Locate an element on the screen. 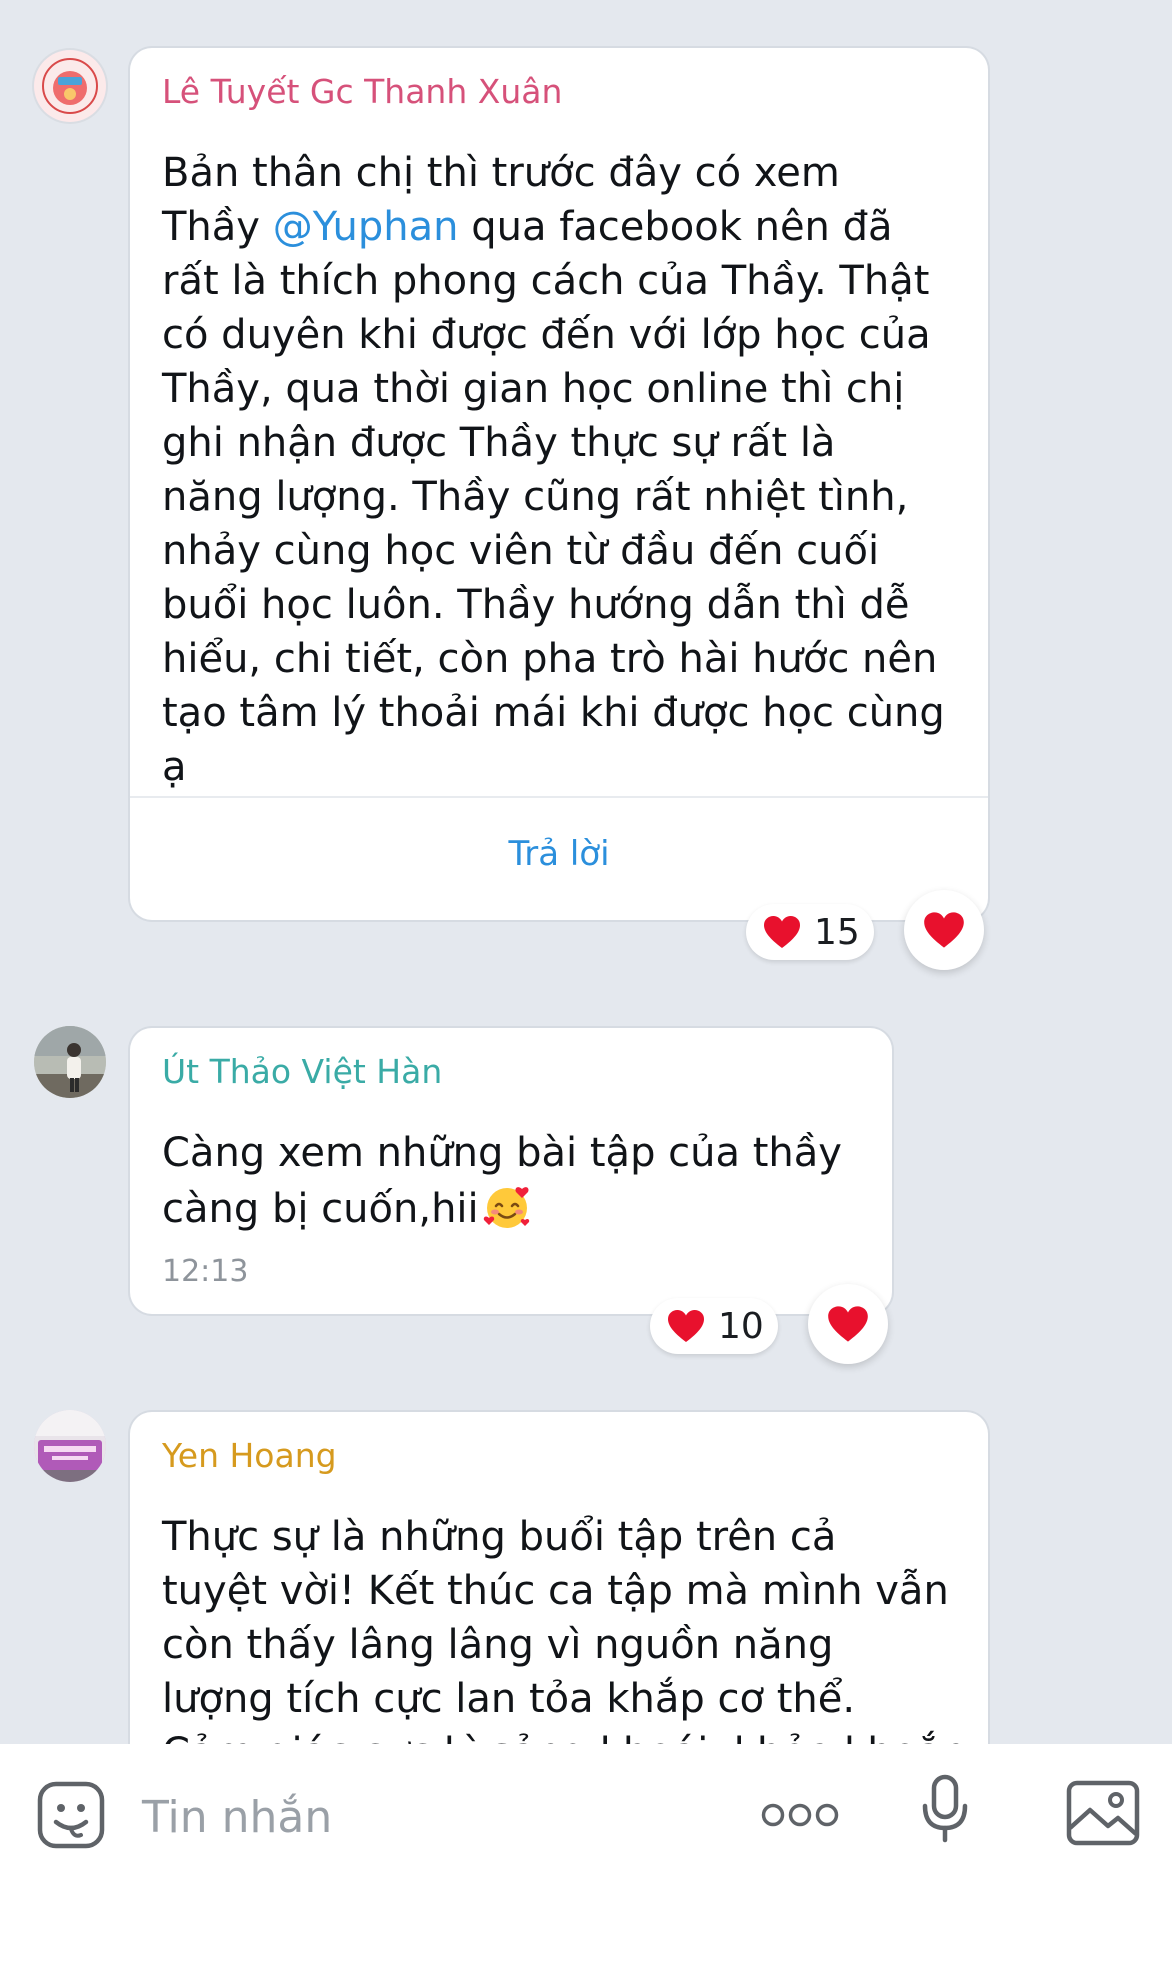  message-line: rất là thích phong cách của Thầy. Thật is located at coordinates (546, 281).